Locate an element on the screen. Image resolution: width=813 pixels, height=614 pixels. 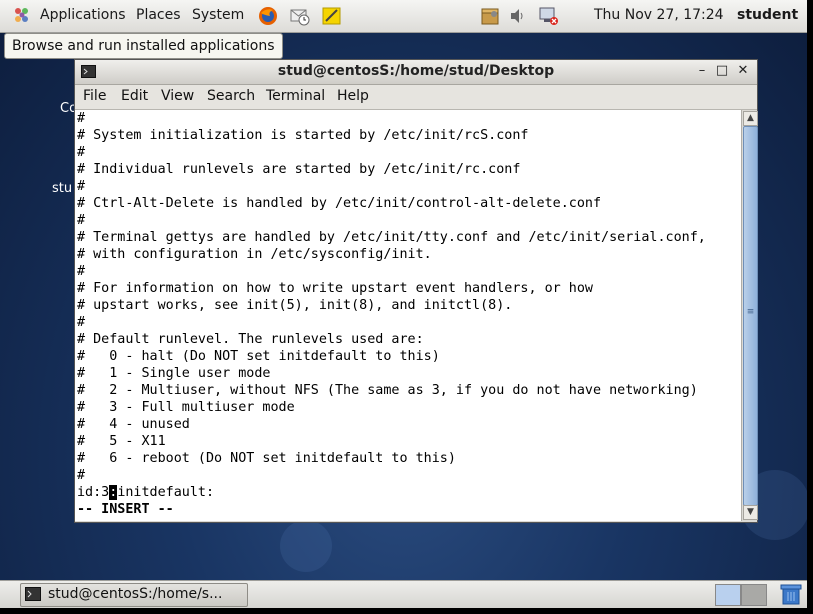
edit-line-before: id:3 is located at coordinates (93, 492).